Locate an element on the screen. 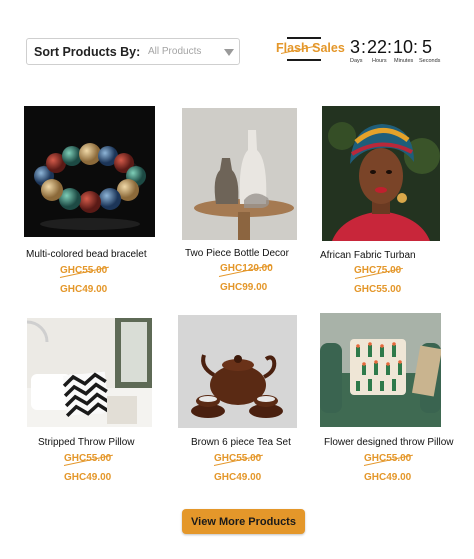 Image resolution: width=474 pixels, height=559 pixels. product-image-flower-pillow is located at coordinates (380, 370).